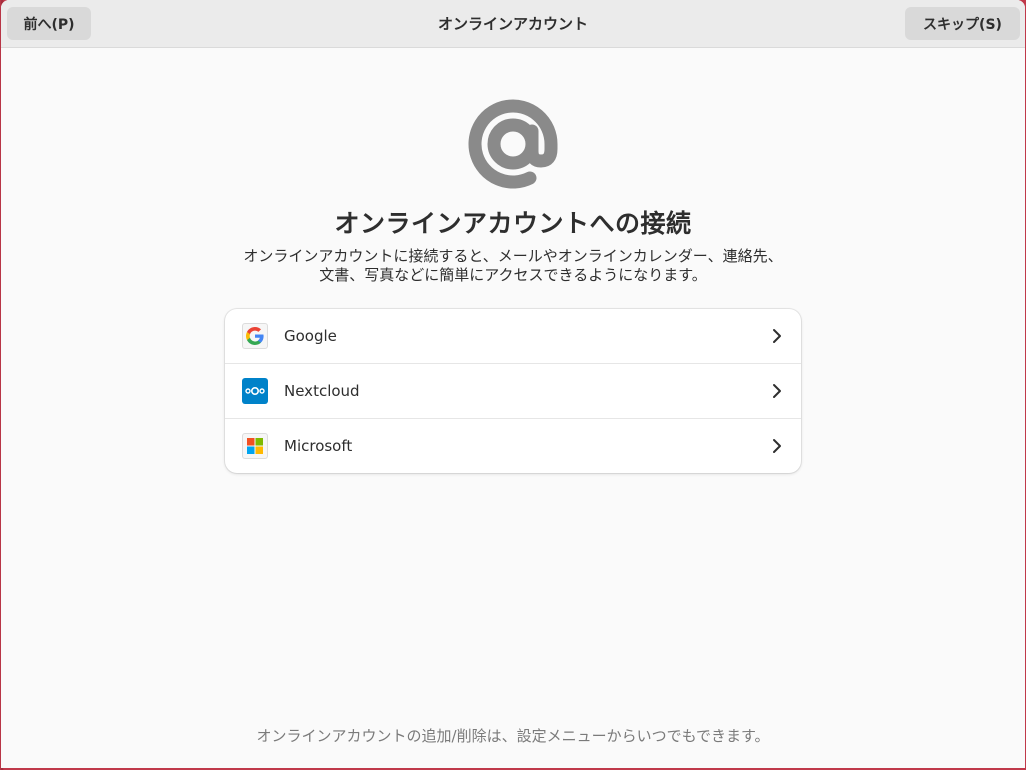  What do you see at coordinates (962, 23) in the screenshot?
I see `skip-button: スキップ(S)` at bounding box center [962, 23].